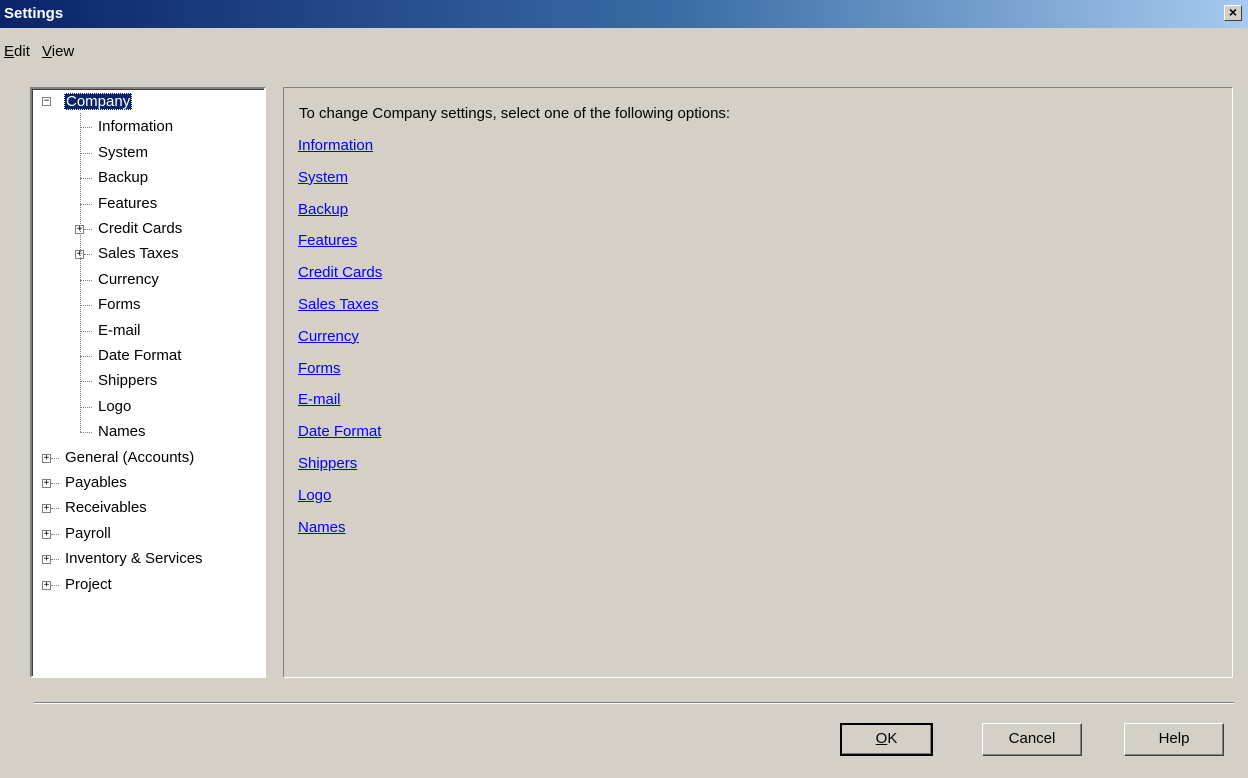 This screenshot has height=778, width=1248. I want to click on tree-node-label: Backup, so click(123, 178).